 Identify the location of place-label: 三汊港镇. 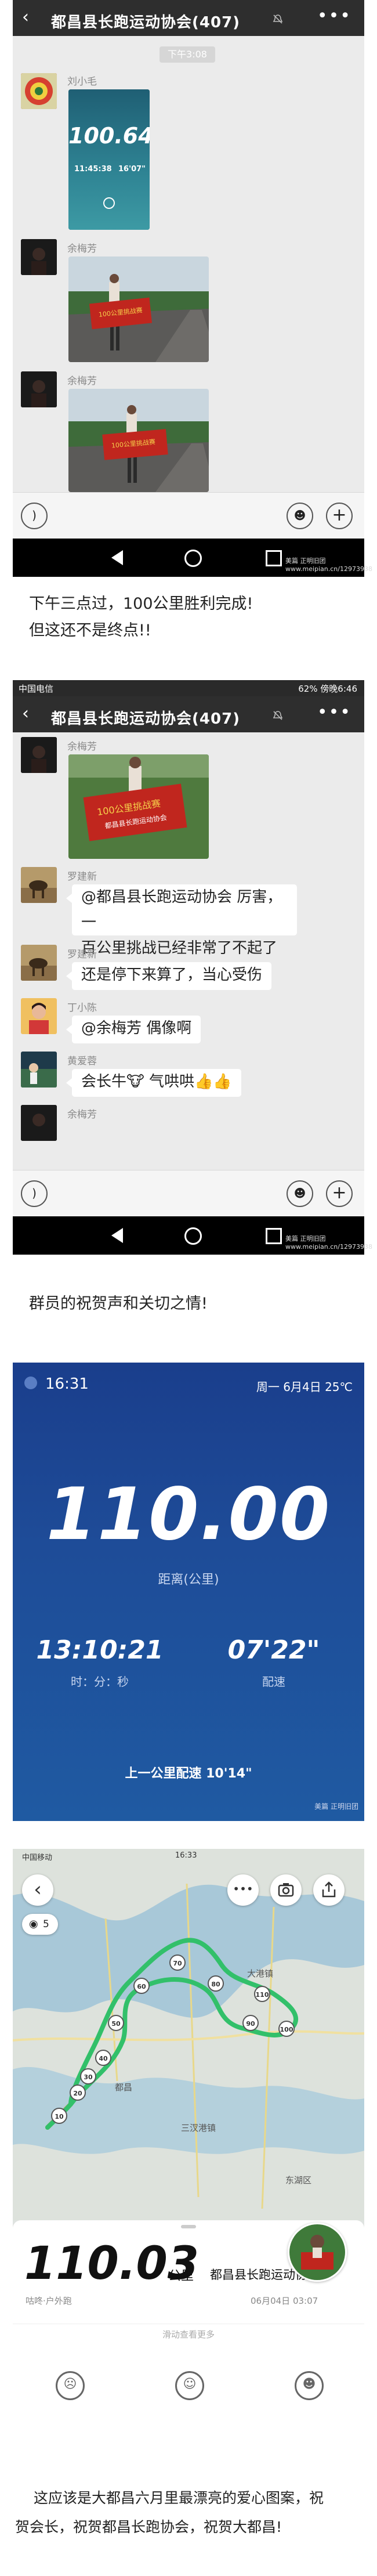
(198, 2128).